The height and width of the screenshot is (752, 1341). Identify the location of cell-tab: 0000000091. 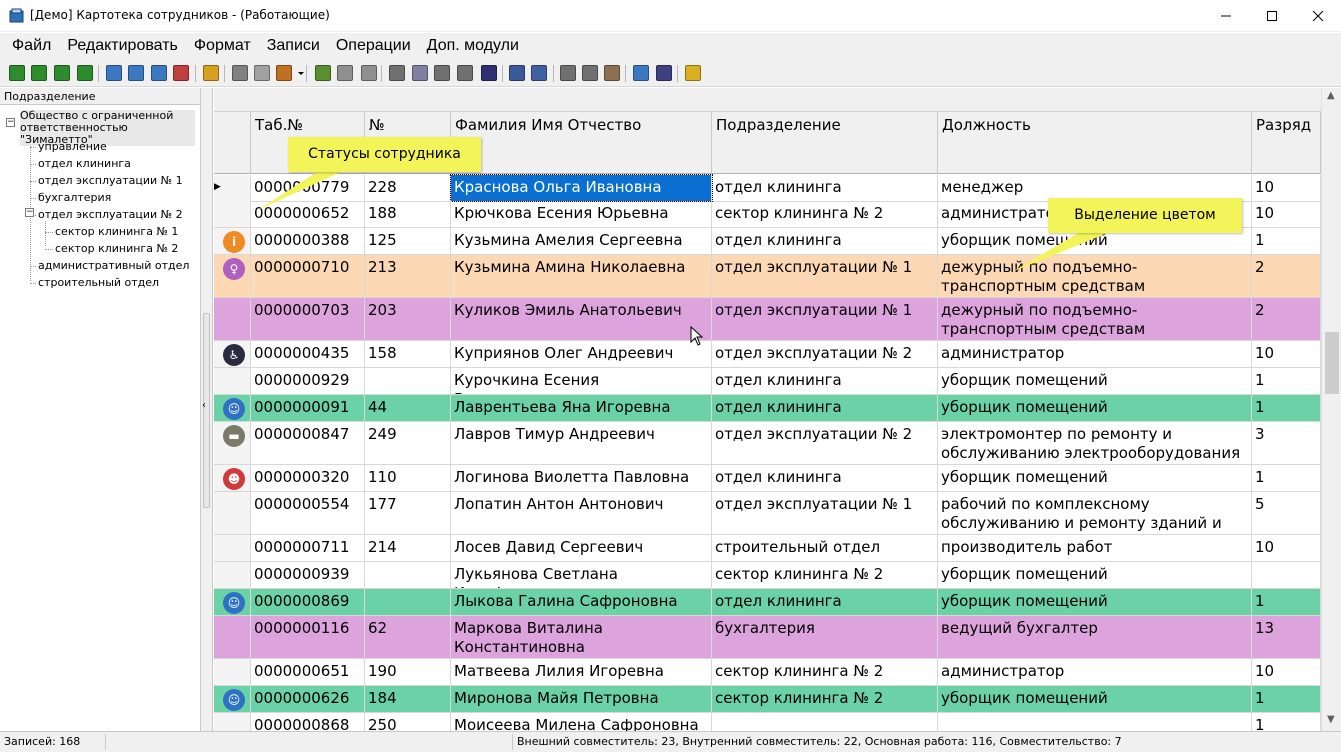
(308, 408).